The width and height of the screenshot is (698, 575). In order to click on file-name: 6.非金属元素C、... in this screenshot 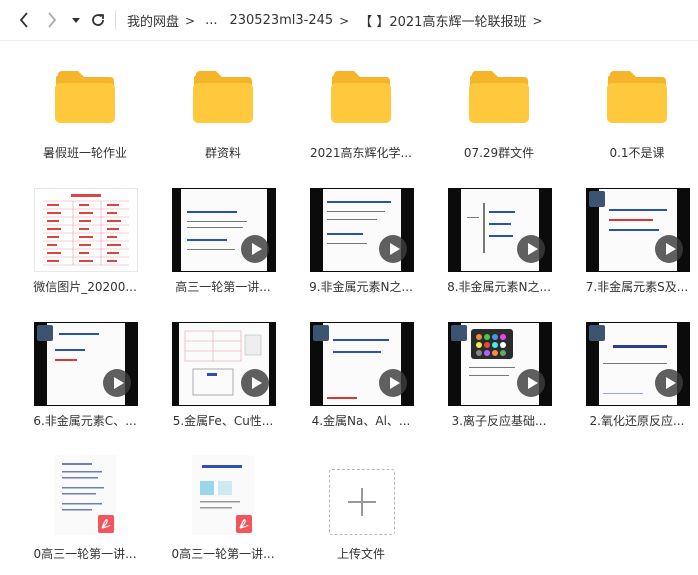, I will do `click(85, 421)`.